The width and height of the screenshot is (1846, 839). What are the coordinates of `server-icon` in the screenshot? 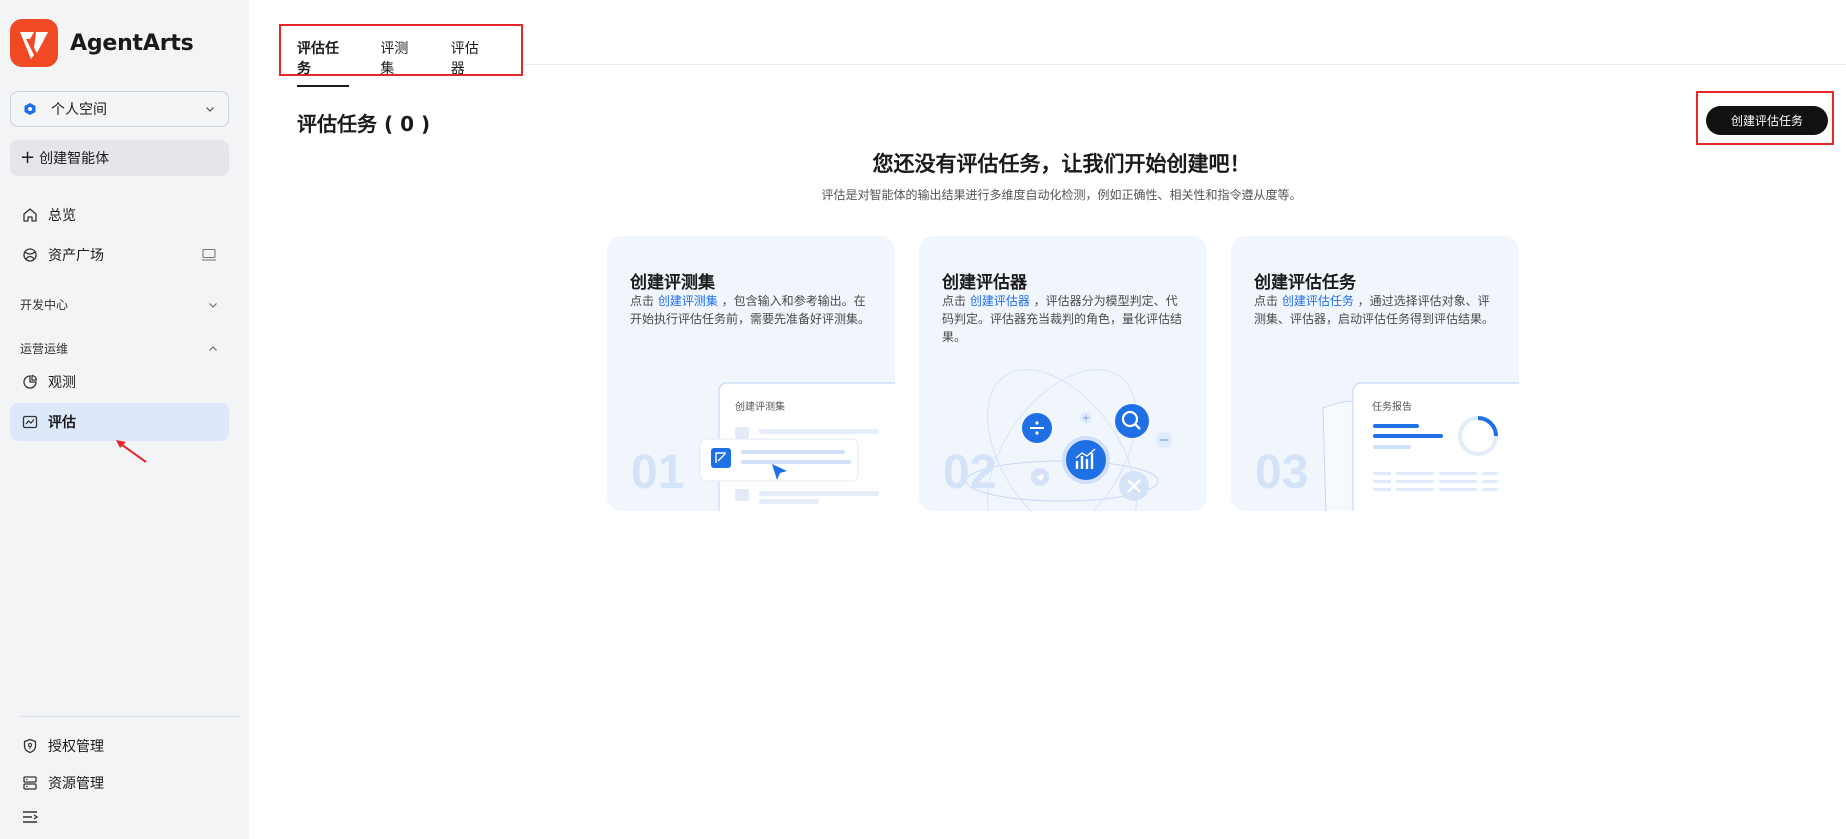 It's located at (30, 783).